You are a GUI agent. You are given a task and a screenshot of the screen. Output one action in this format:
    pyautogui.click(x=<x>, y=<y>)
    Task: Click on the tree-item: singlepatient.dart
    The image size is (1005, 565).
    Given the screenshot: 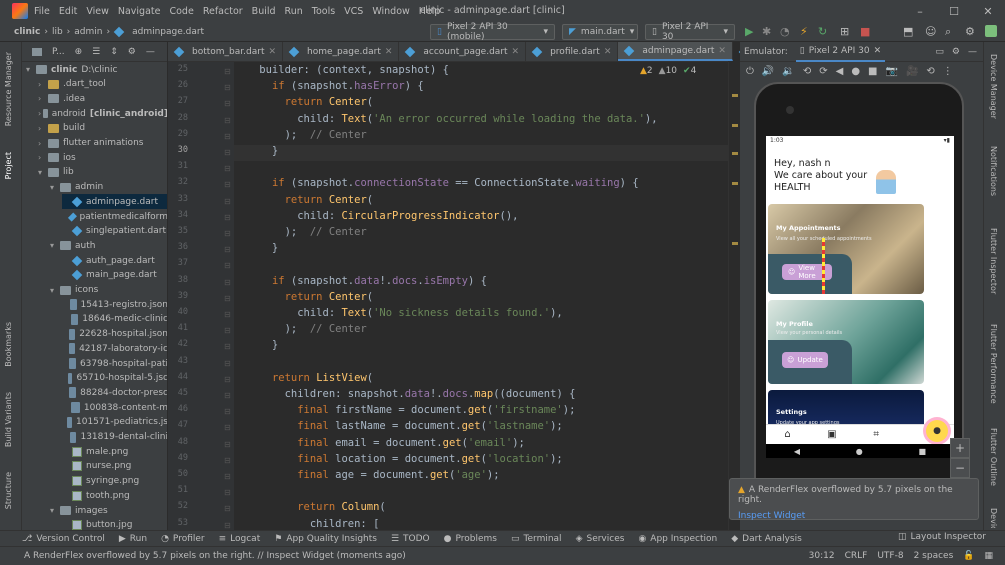 What is the action you would take?
    pyautogui.click(x=114, y=231)
    